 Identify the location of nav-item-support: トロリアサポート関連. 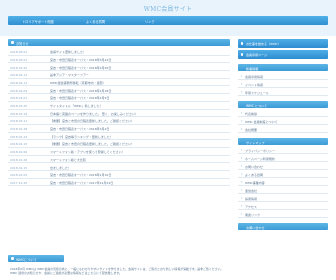
(38, 21).